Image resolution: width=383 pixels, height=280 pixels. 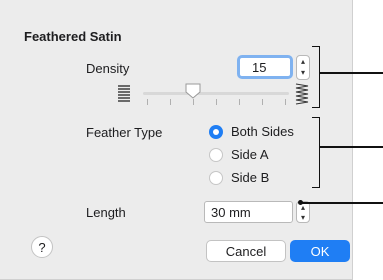 What do you see at coordinates (265, 67) in the screenshot?
I see `density-input: 15` at bounding box center [265, 67].